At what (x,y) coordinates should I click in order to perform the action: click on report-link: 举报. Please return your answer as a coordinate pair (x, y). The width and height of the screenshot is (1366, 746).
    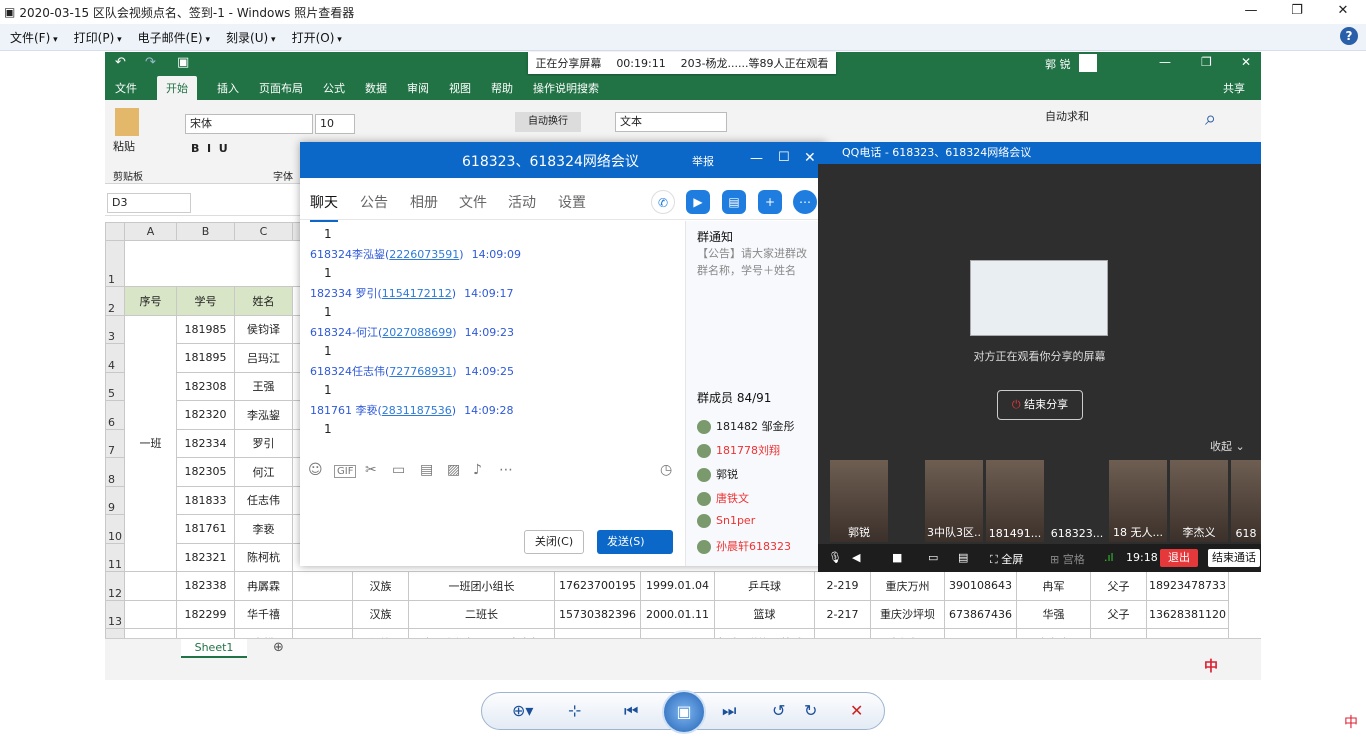
    Looking at the image, I should click on (703, 161).